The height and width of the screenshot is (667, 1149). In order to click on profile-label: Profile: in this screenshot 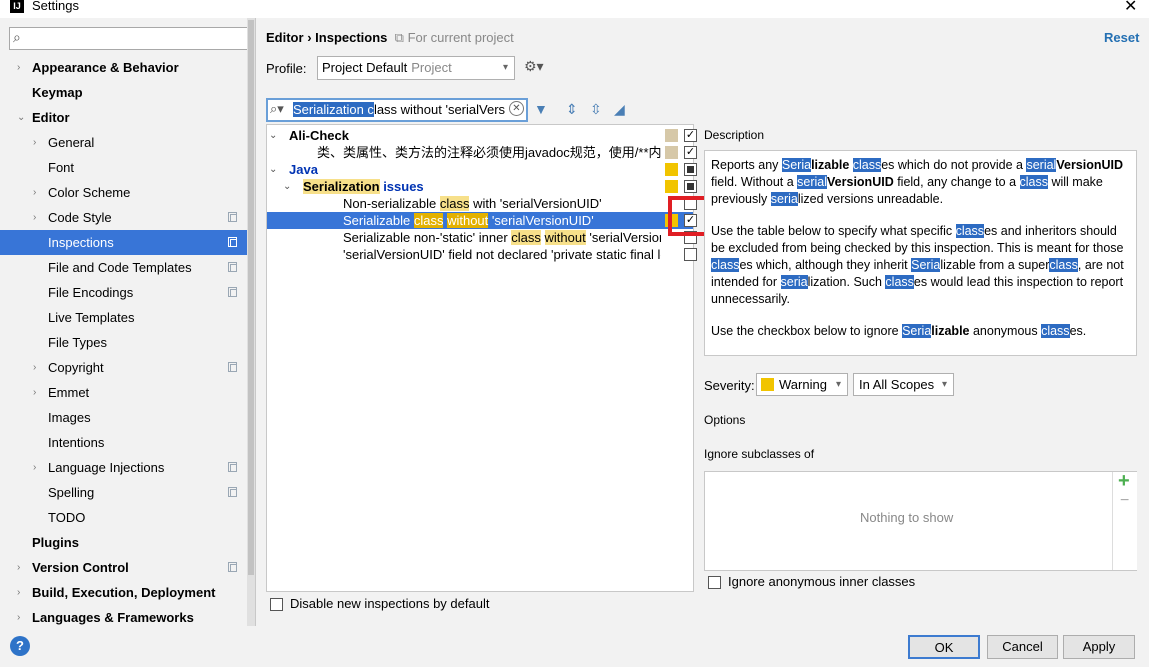, I will do `click(286, 68)`.